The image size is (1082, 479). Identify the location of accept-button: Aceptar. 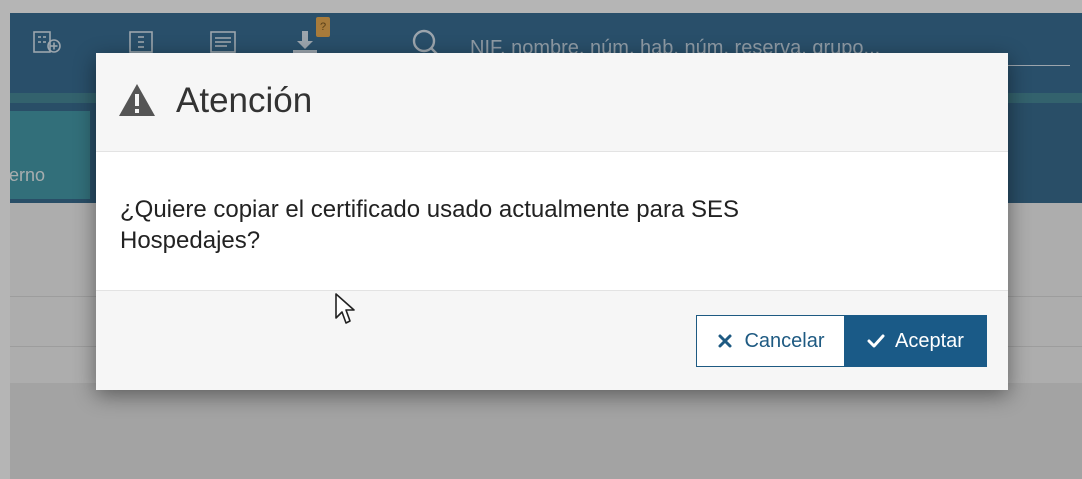
(915, 341).